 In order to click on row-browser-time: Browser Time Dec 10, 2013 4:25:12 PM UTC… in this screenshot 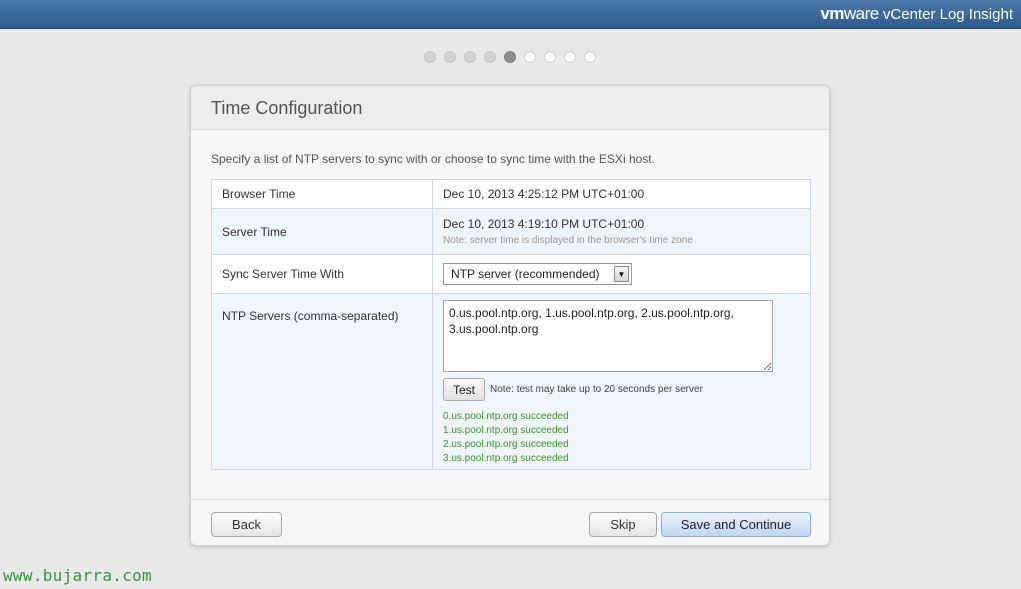, I will do `click(511, 194)`.